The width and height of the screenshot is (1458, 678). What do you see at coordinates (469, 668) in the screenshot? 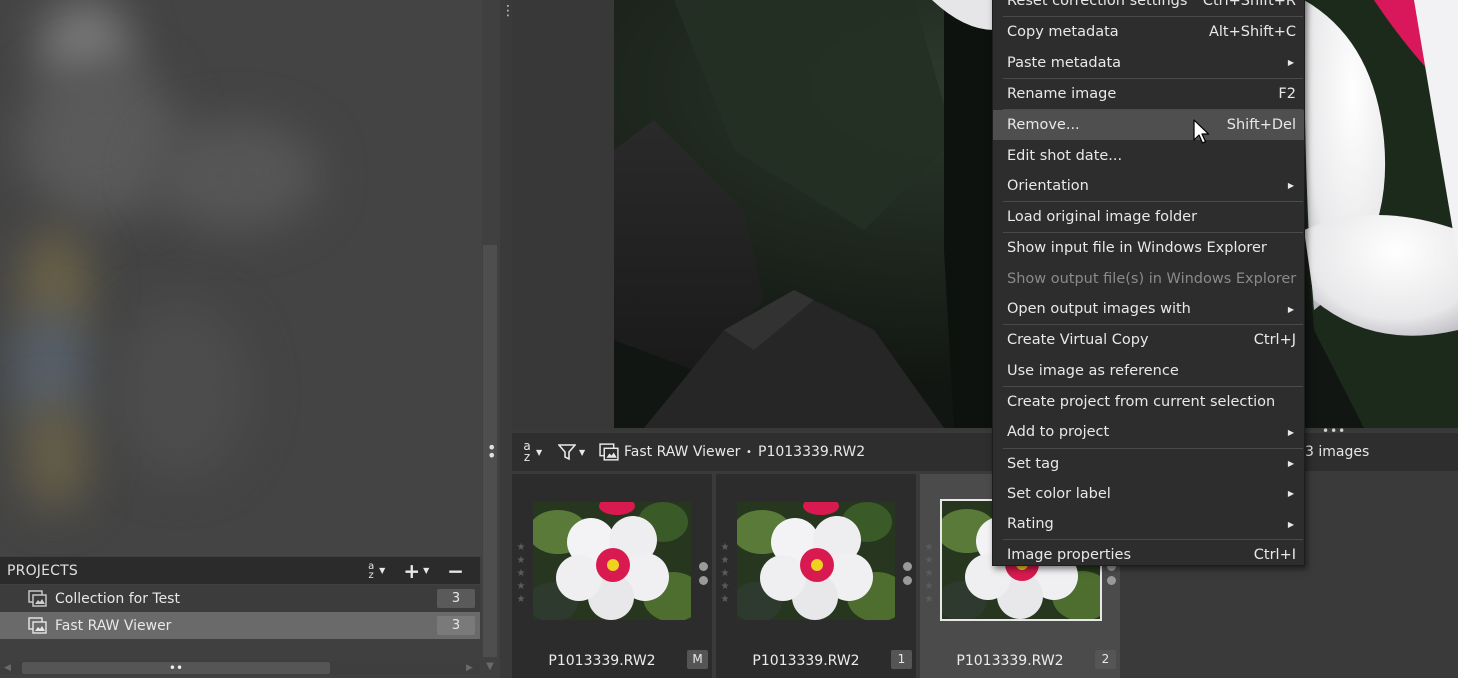
I see `scroll-right-icon: ▶` at bounding box center [469, 668].